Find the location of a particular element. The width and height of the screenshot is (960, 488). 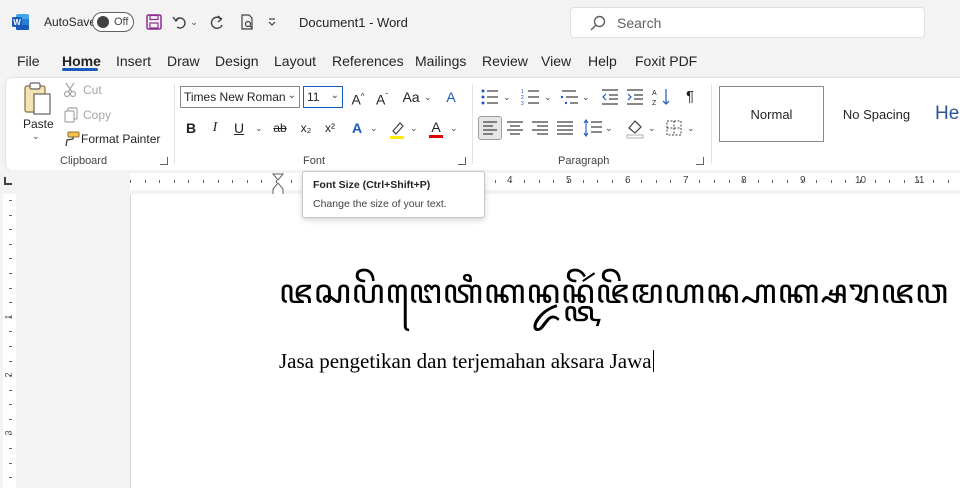

underline-dropdown-icon: ⌄ is located at coordinates (259, 128).